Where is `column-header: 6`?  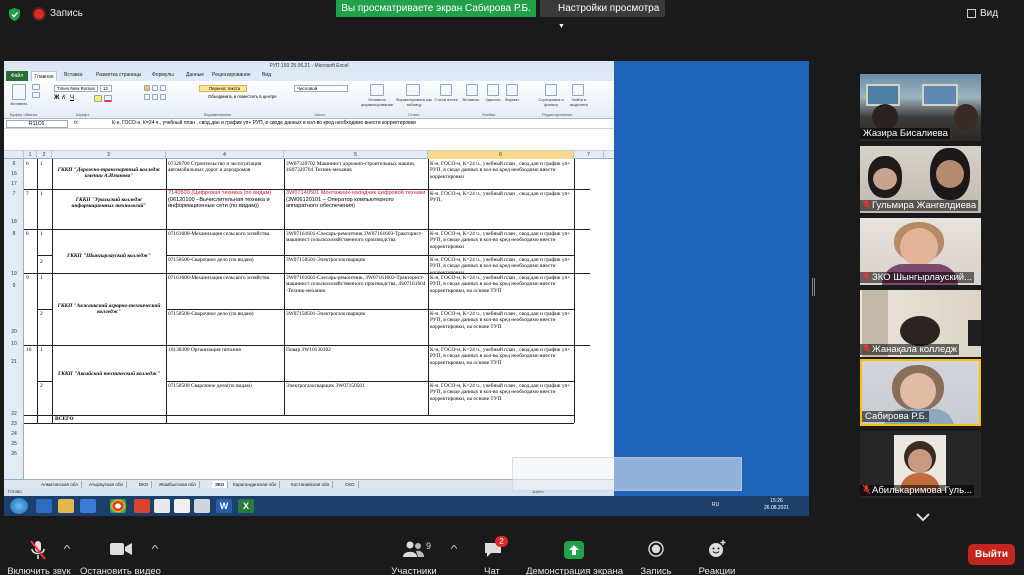 column-header: 6 is located at coordinates (501, 155).